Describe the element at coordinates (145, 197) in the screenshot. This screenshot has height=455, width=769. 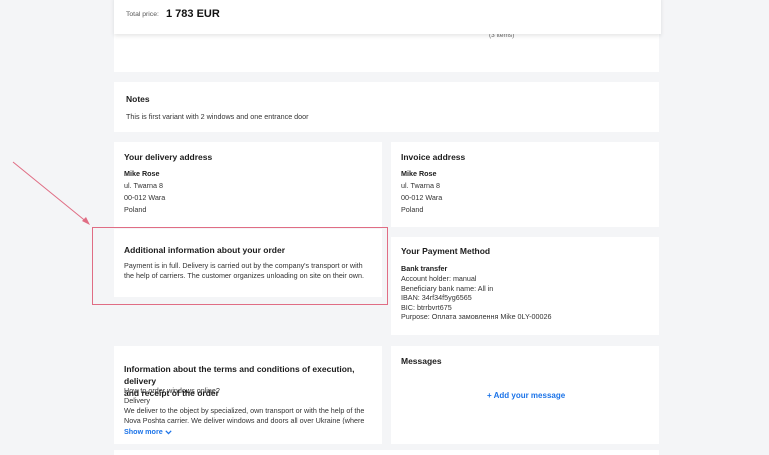
I see `delivery-city: 00-012 Wara` at that location.